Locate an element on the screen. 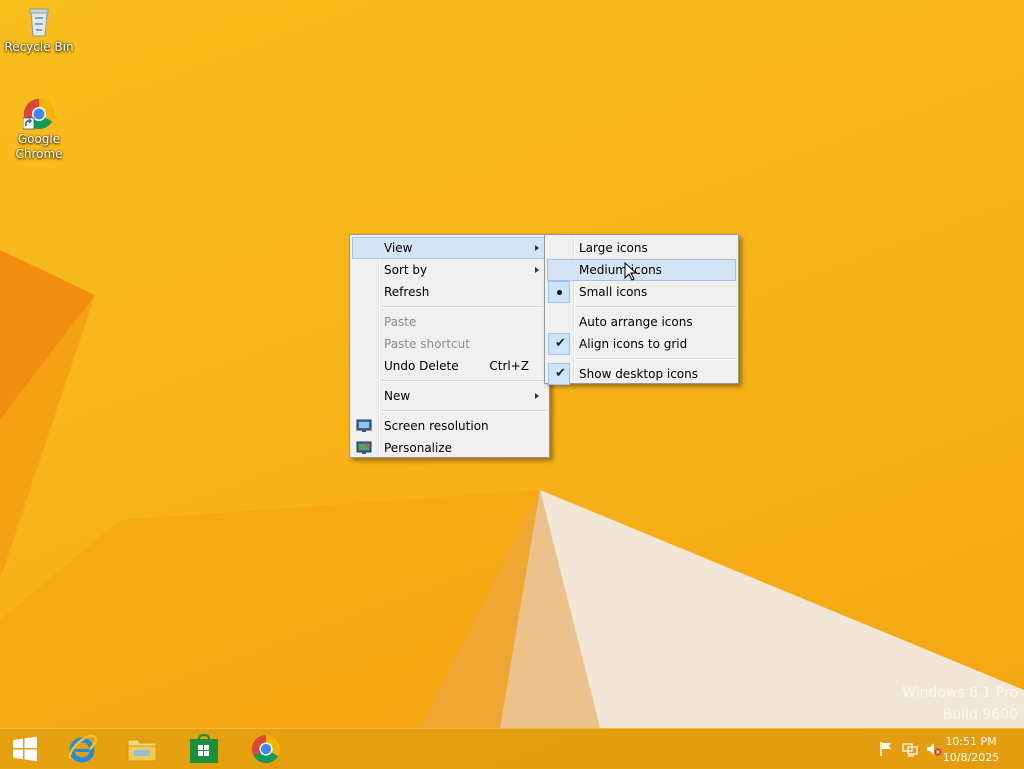 Image resolution: width=1024 pixels, height=769 pixels. menu-item-label: Personalize is located at coordinates (418, 448).